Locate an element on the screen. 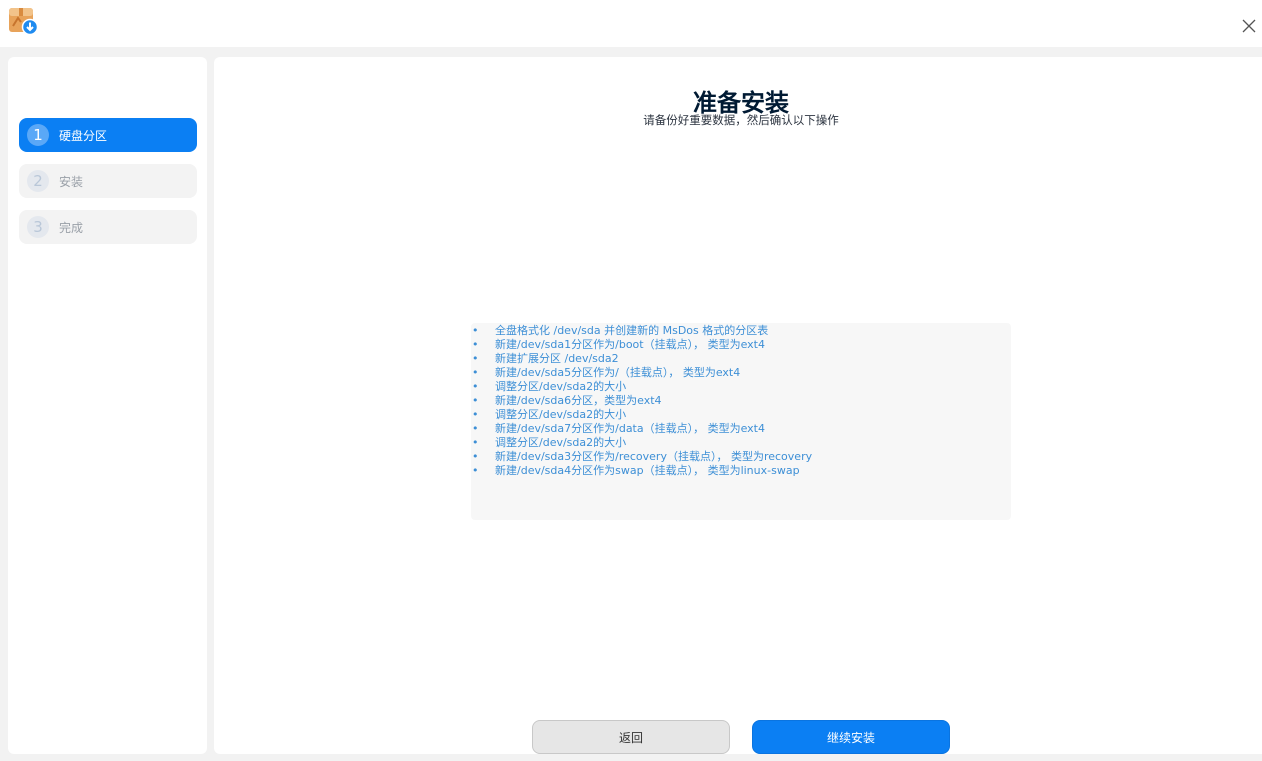  step-finish: 3 完成 is located at coordinates (108, 227).